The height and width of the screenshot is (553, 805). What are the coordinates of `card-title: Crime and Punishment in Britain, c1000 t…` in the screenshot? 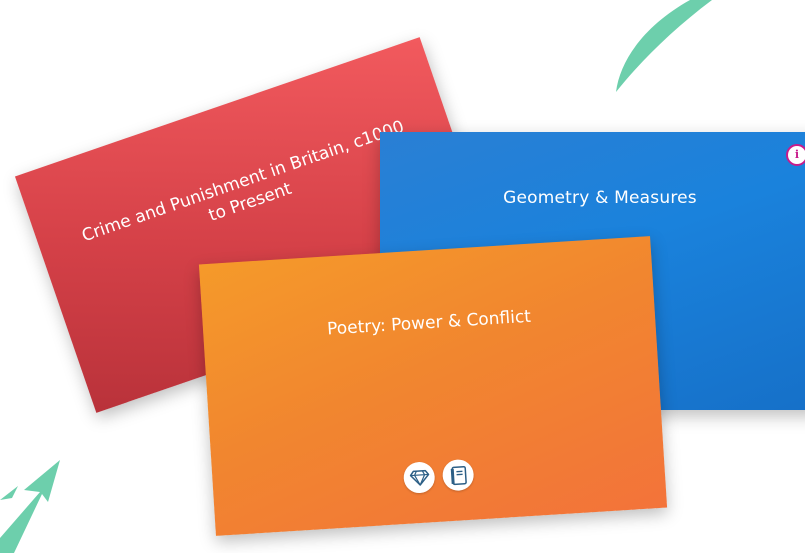 It's located at (243, 181).